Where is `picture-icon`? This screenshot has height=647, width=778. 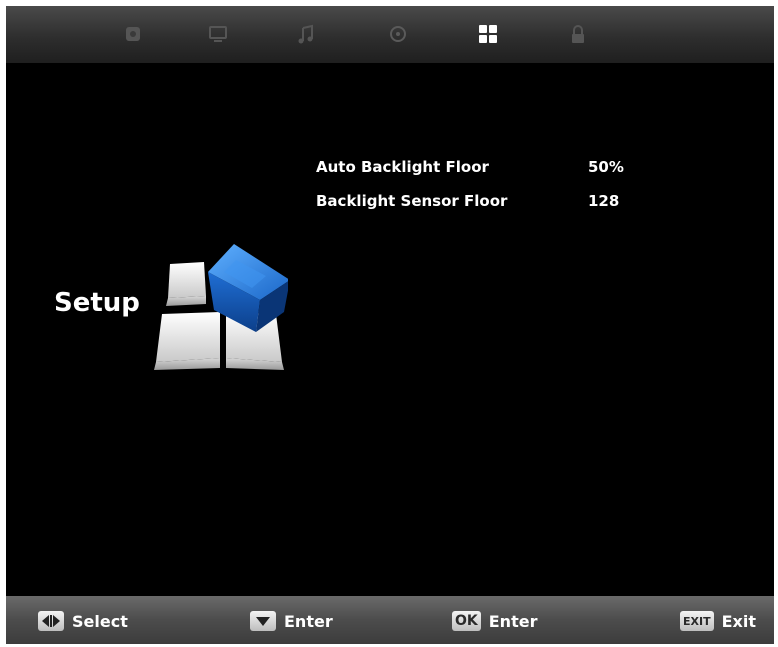
picture-icon is located at coordinates (133, 34).